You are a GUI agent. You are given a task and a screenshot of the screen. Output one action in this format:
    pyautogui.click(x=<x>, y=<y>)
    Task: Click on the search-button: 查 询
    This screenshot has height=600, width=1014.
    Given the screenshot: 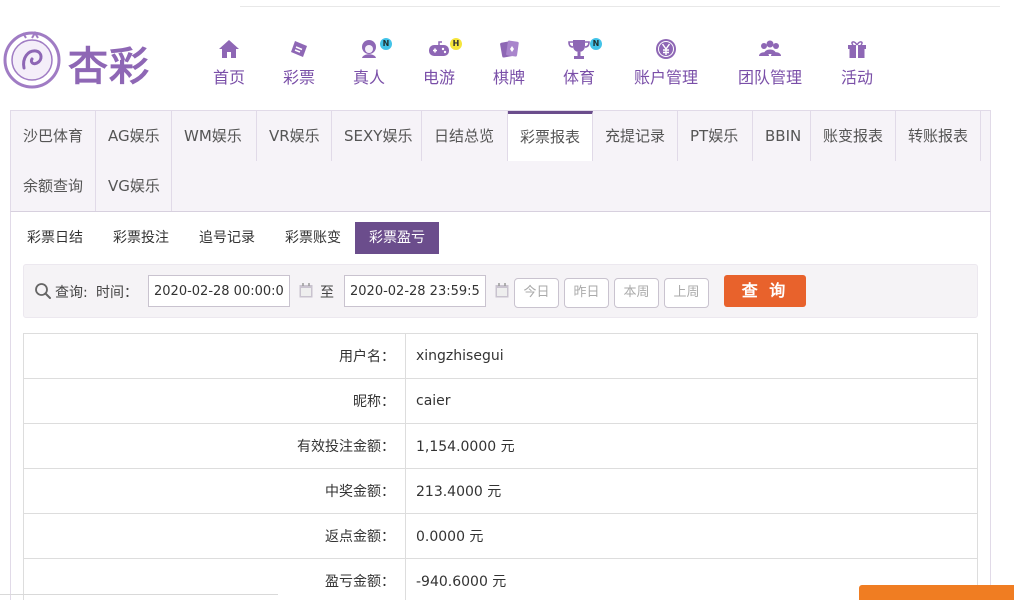 What is the action you would take?
    pyautogui.click(x=765, y=291)
    